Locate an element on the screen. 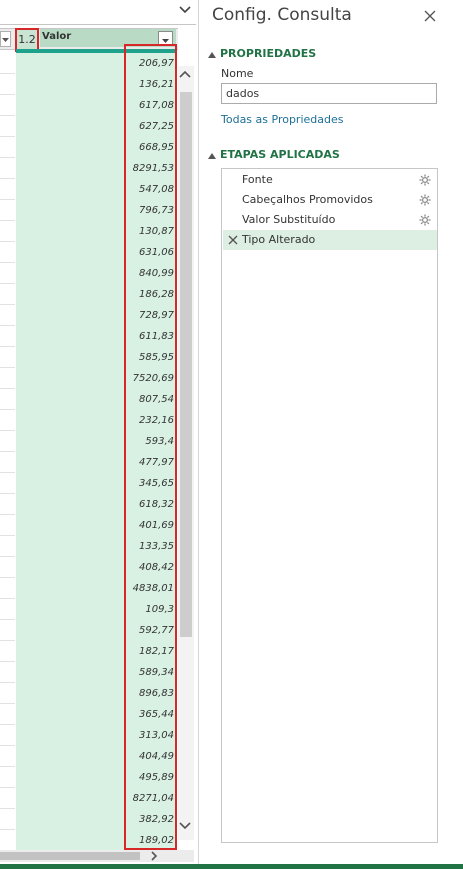  scroll-right-icon is located at coordinates (154, 856).